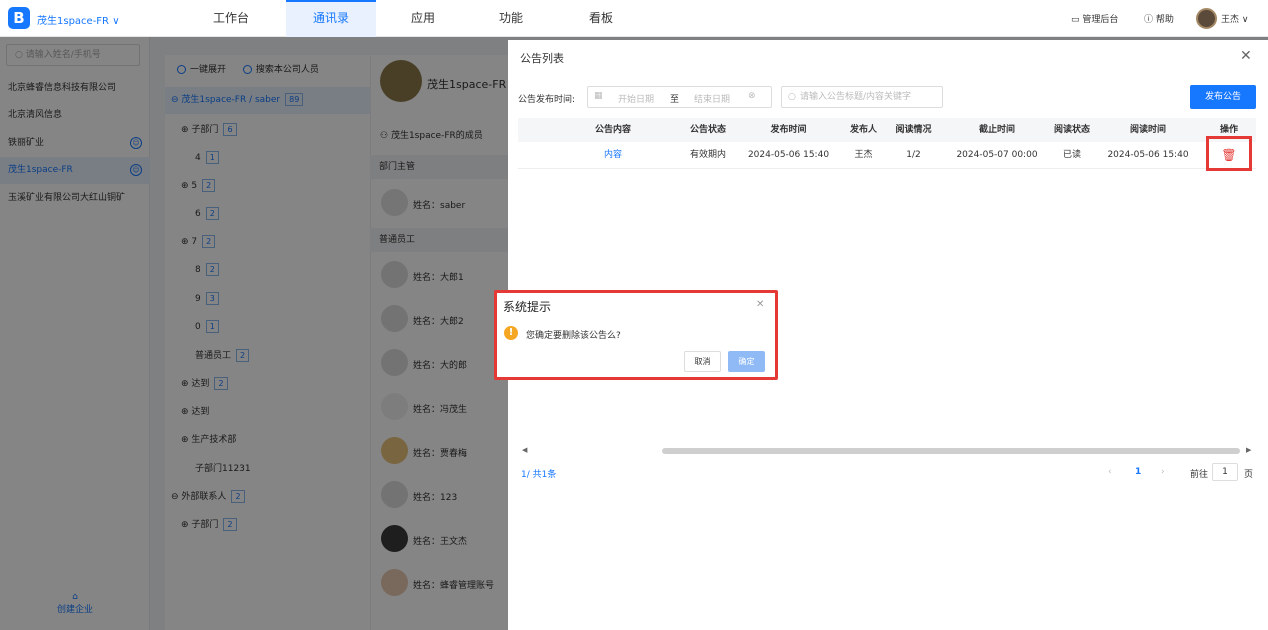  Describe the element at coordinates (1071, 130) in the screenshot. I see `col-read-state: 阅读状态` at that location.